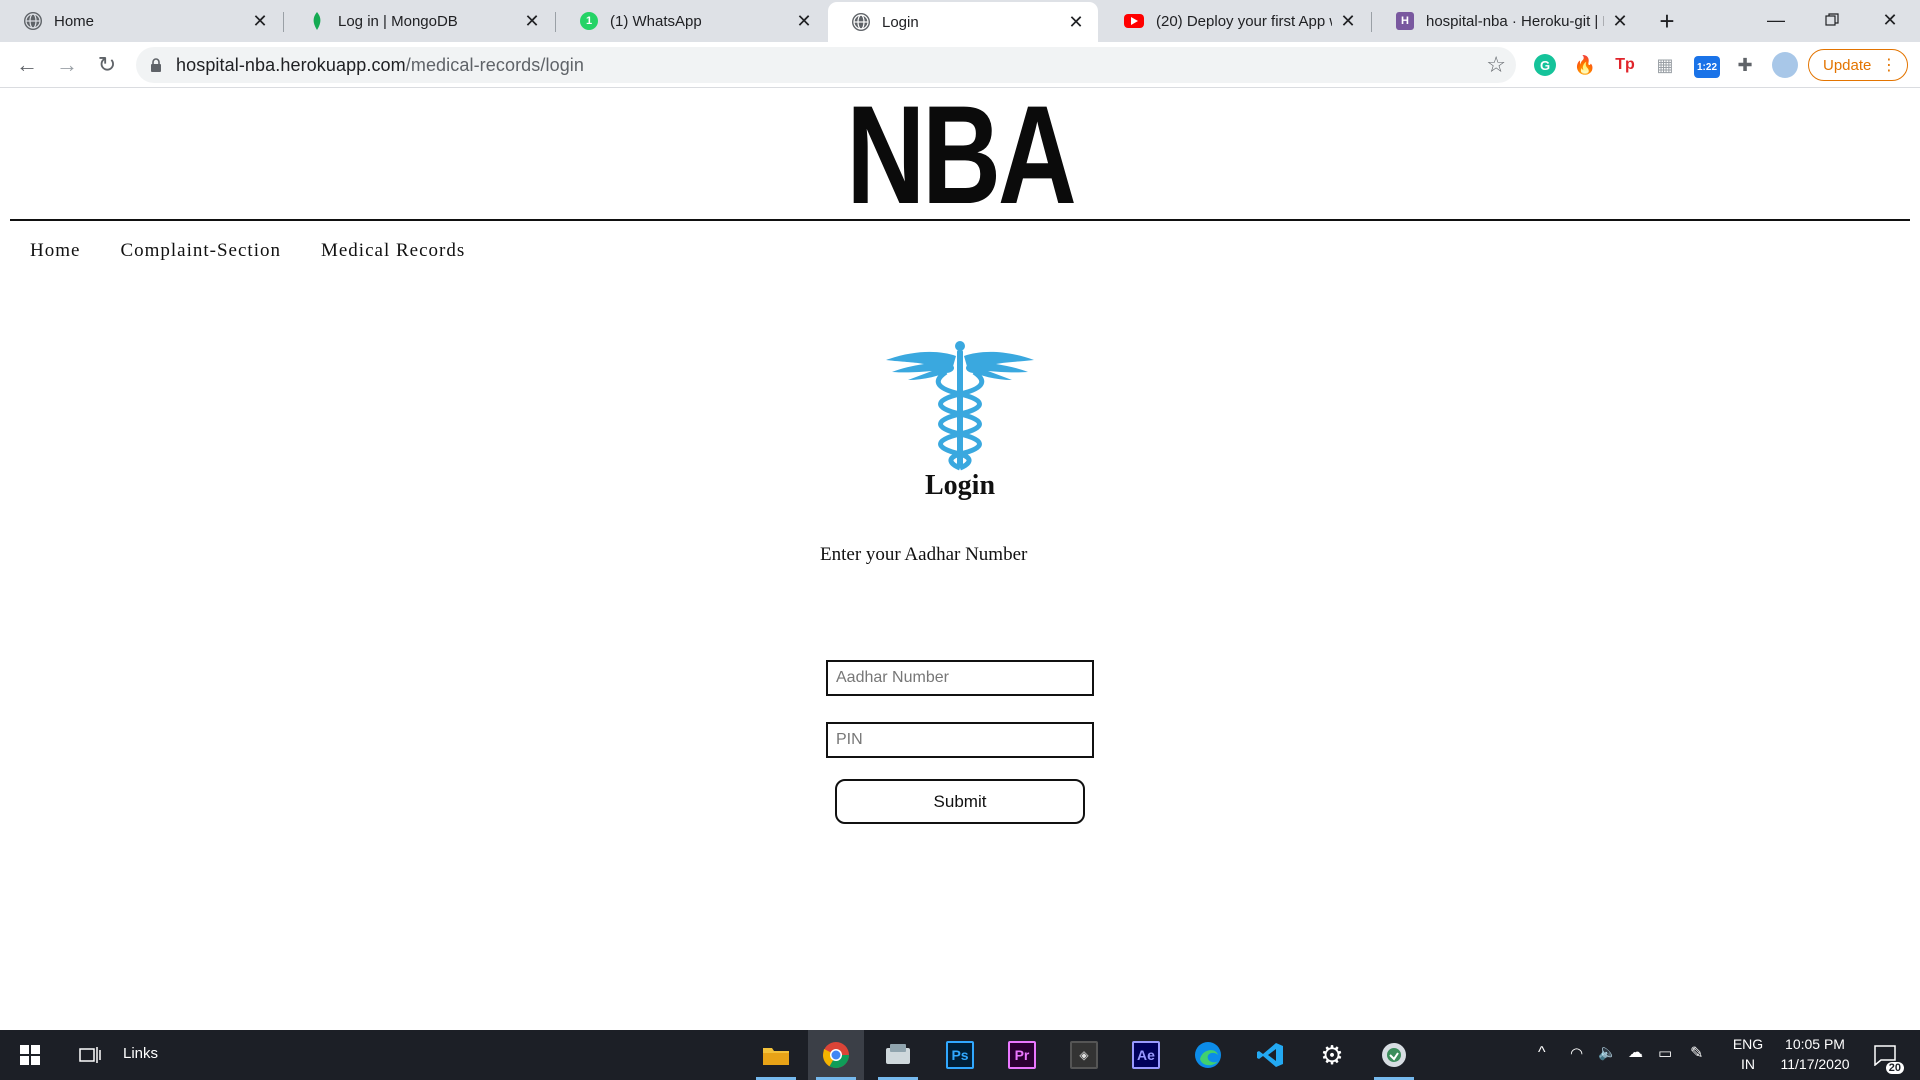 This screenshot has width=1920, height=1080. What do you see at coordinates (1696, 1053) in the screenshot?
I see `pen-icon: ✎` at bounding box center [1696, 1053].